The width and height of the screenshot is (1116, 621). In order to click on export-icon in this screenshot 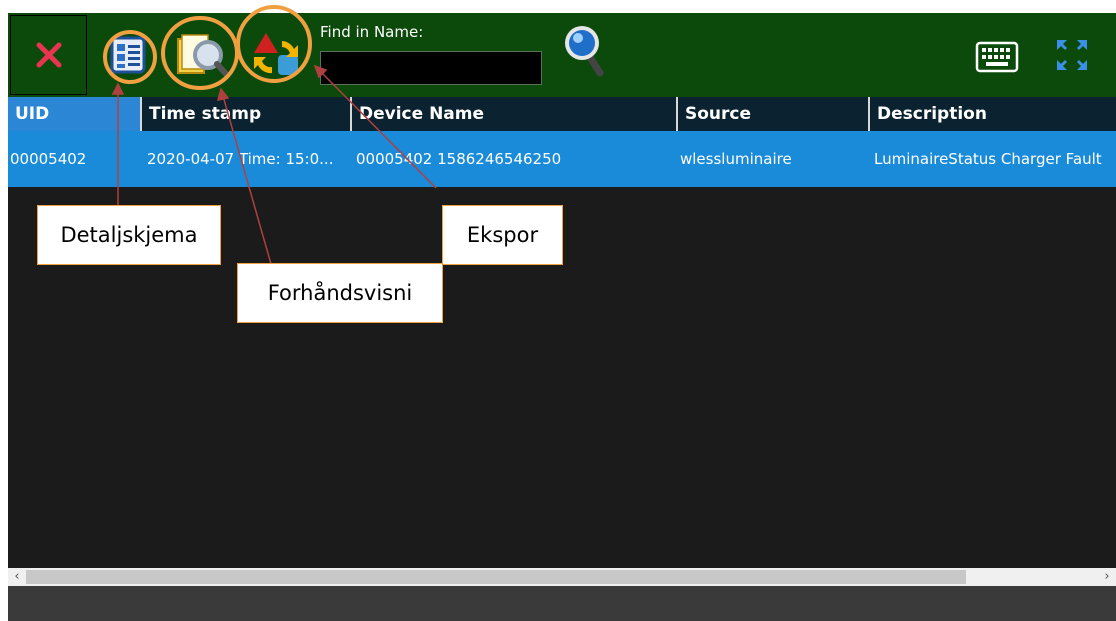, I will do `click(276, 54)`.